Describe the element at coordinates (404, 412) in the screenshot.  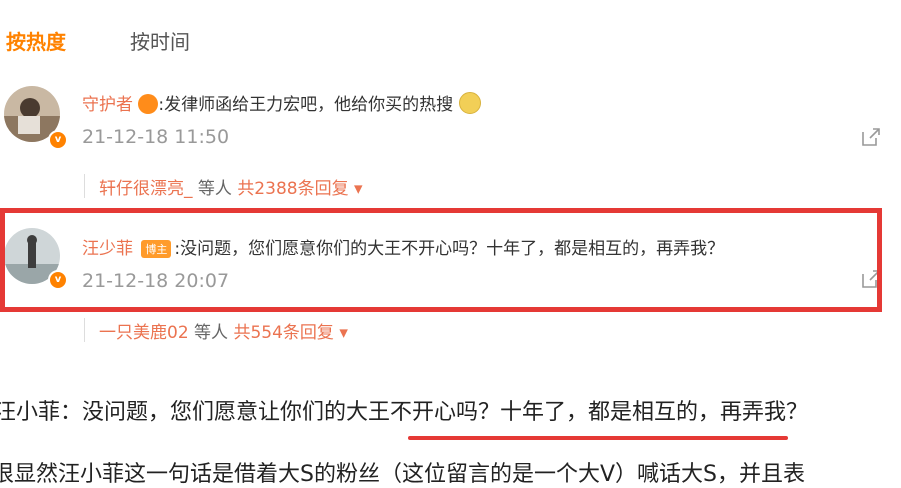
I see `article-line: 汪小菲：没问题，您们愿意让你们的大王不开心吗？十年了，都是相互的，再弄我？` at that location.